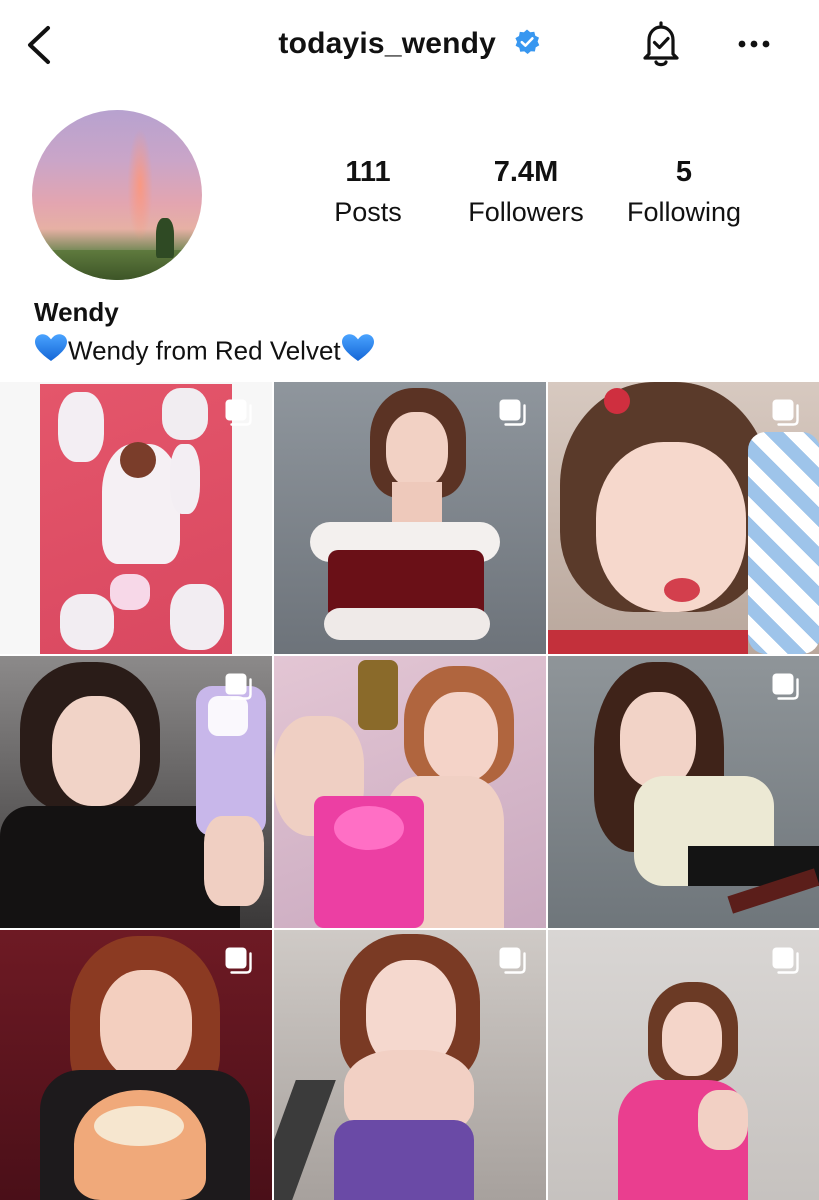  I want to click on more-options-button, so click(754, 44).